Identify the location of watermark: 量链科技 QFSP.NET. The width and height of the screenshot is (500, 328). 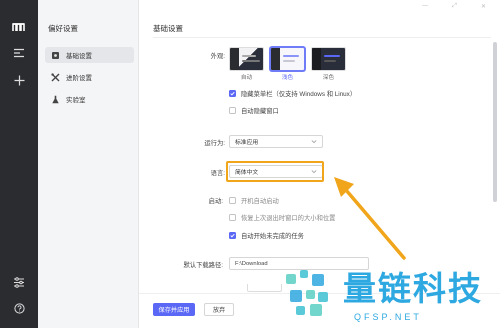
(390, 295).